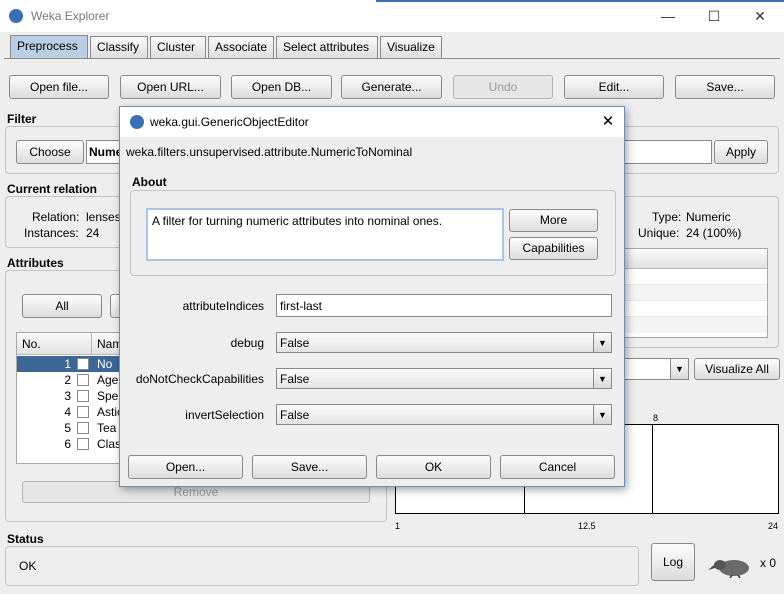 Image resolution: width=784 pixels, height=594 pixels. Describe the element at coordinates (656, 418) in the screenshot. I see `histogram-bar-label: 8` at that location.